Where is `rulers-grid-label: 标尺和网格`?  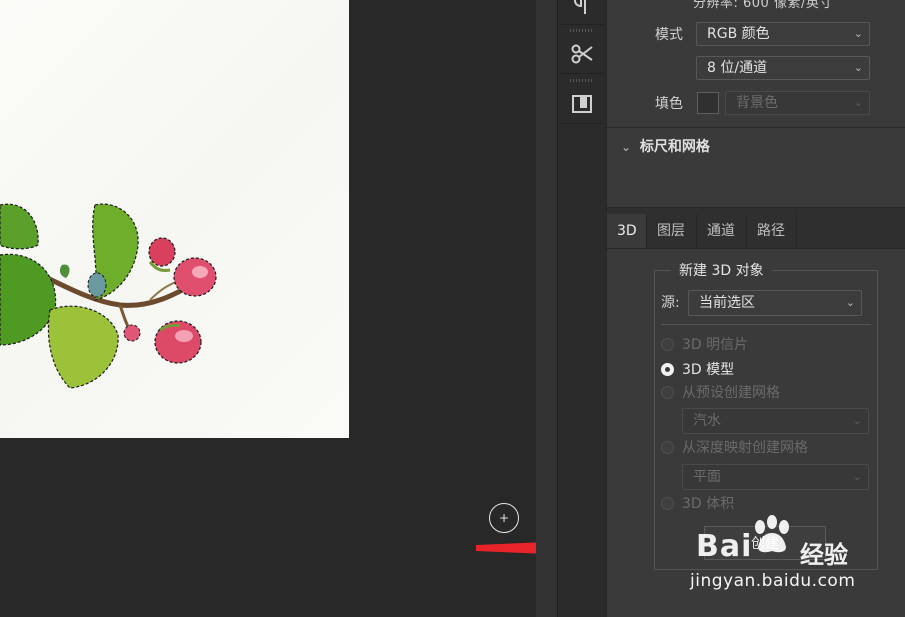
rulers-grid-label: 标尺和网格 is located at coordinates (674, 147).